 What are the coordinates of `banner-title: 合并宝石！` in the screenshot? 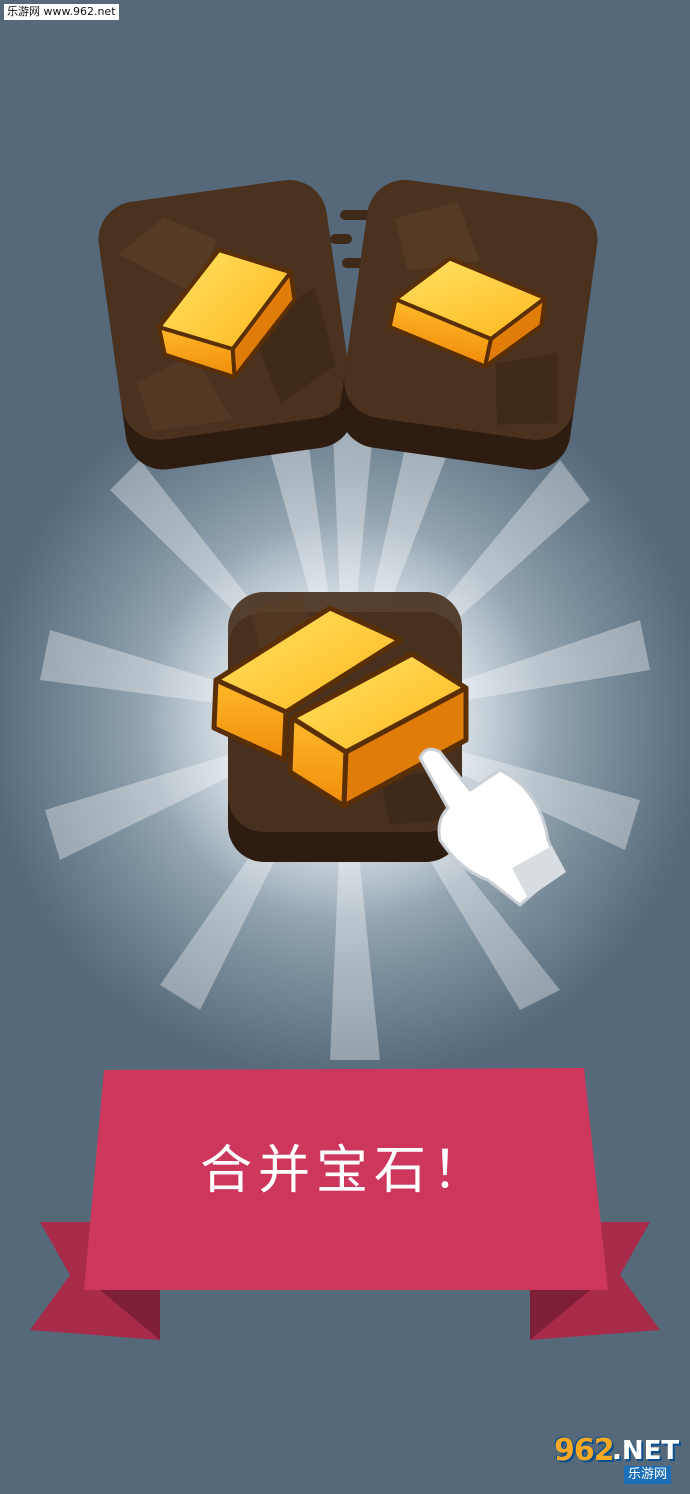 It's located at (344, 1171).